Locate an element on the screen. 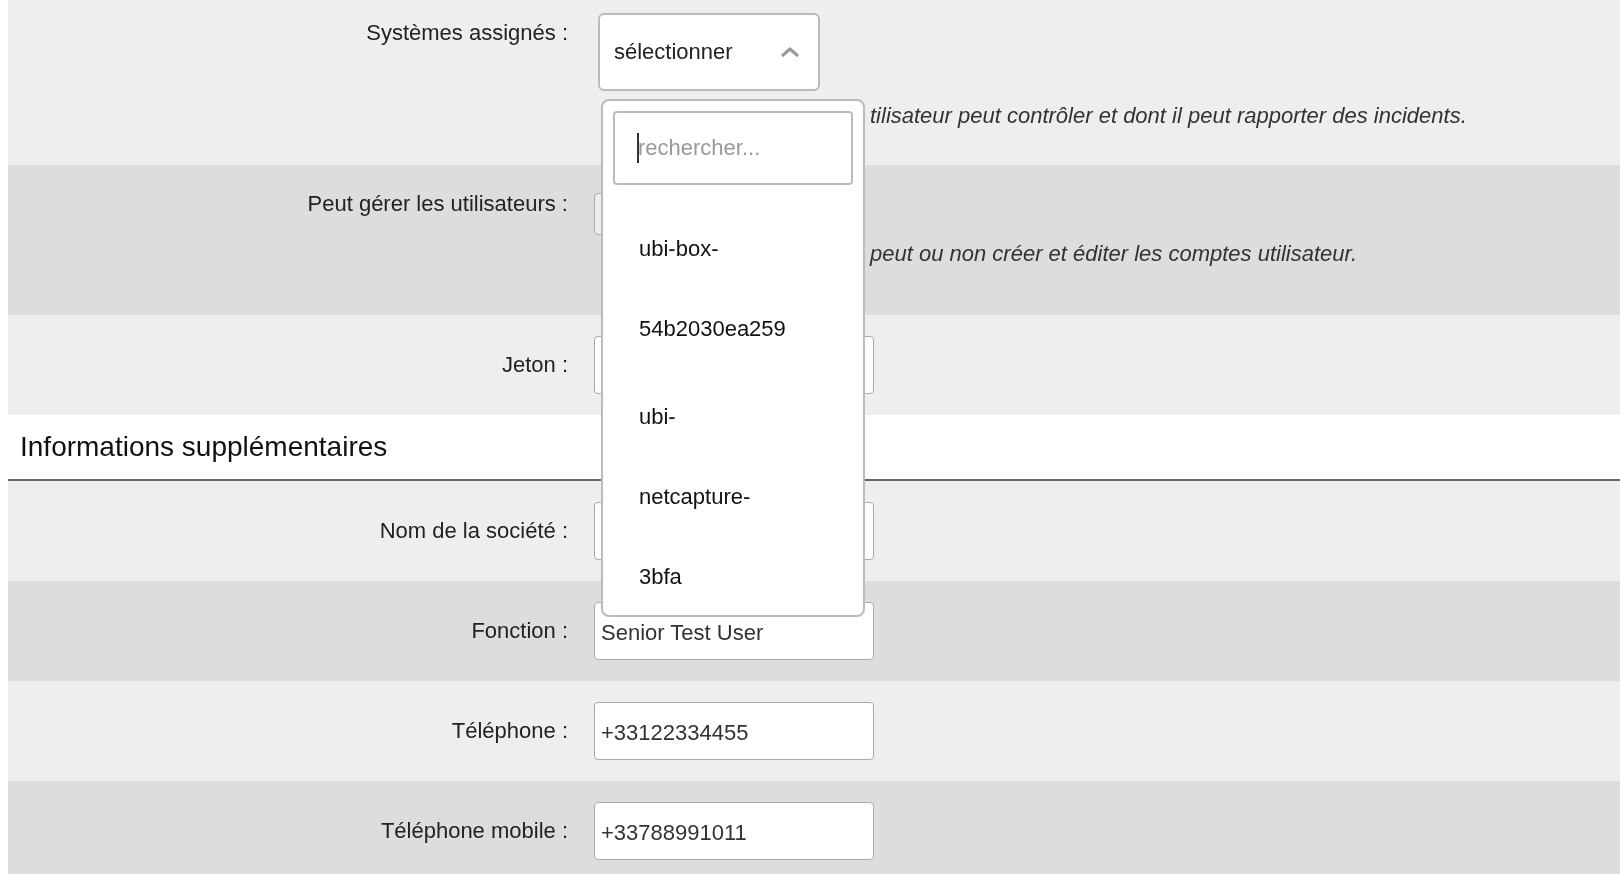 The height and width of the screenshot is (874, 1620). field-label: Fonction : is located at coordinates (519, 631).